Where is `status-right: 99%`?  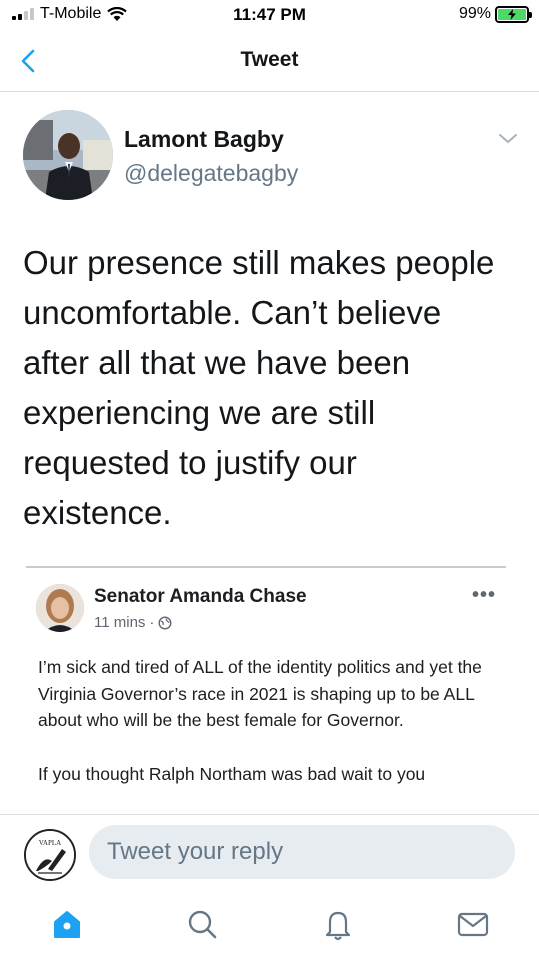 status-right: 99% is located at coordinates (495, 14).